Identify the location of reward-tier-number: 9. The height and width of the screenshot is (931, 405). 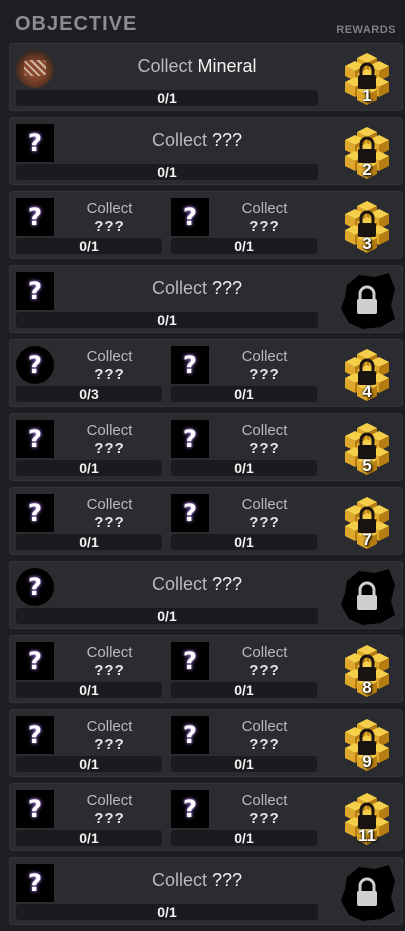
(367, 761).